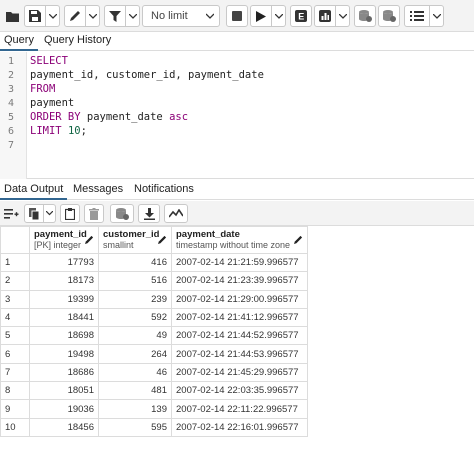  I want to click on customer-id-cell: 239, so click(135, 299).